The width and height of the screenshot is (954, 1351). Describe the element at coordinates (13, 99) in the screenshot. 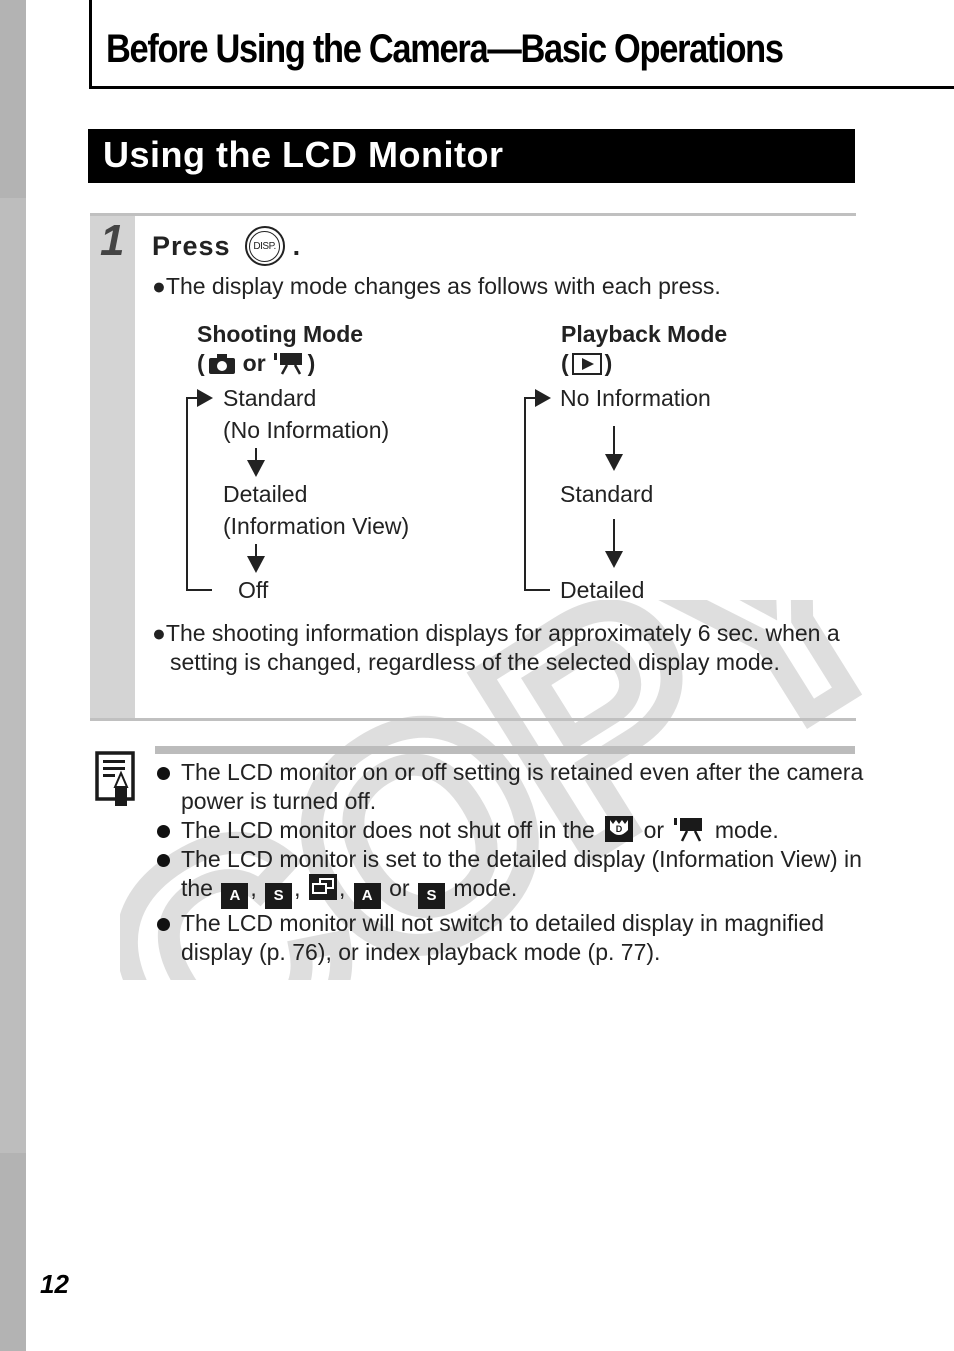

I see `side-tab-top` at that location.